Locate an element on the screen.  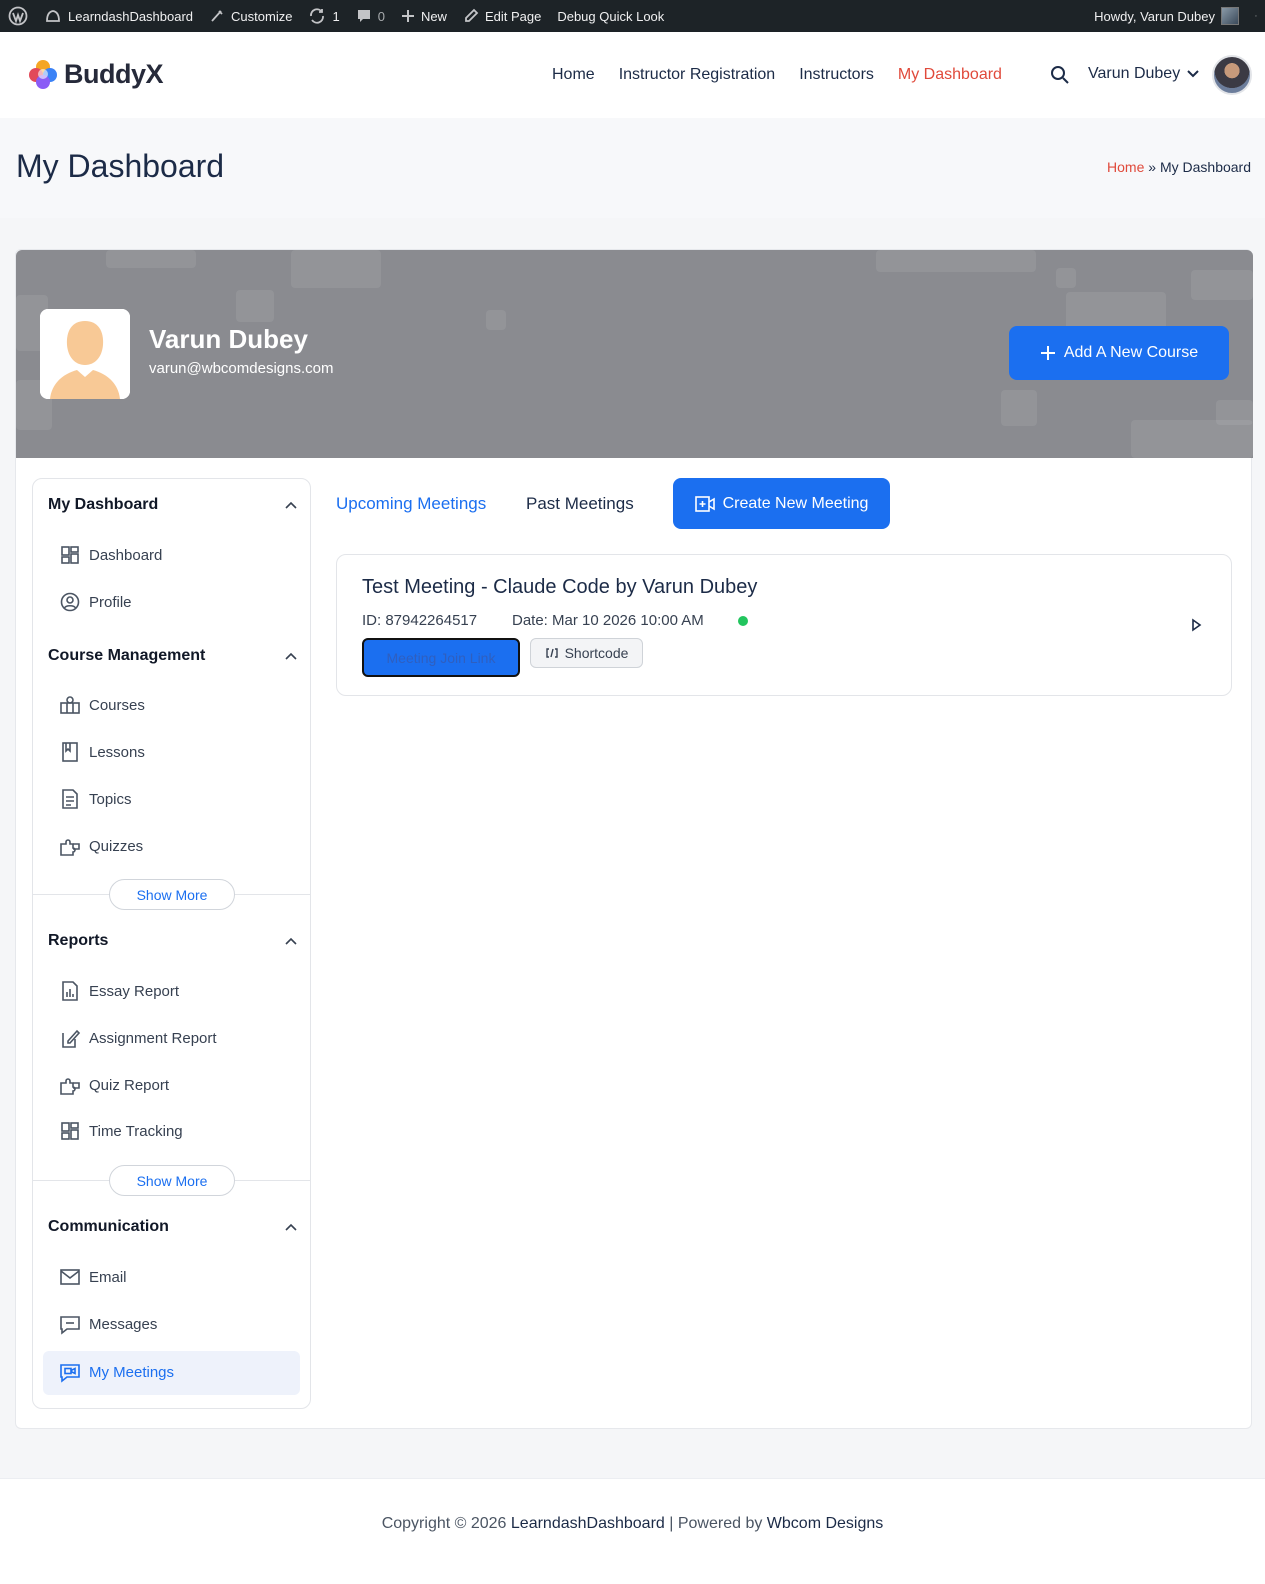
add-course-button: Add A New Course is located at coordinates (1119, 353).